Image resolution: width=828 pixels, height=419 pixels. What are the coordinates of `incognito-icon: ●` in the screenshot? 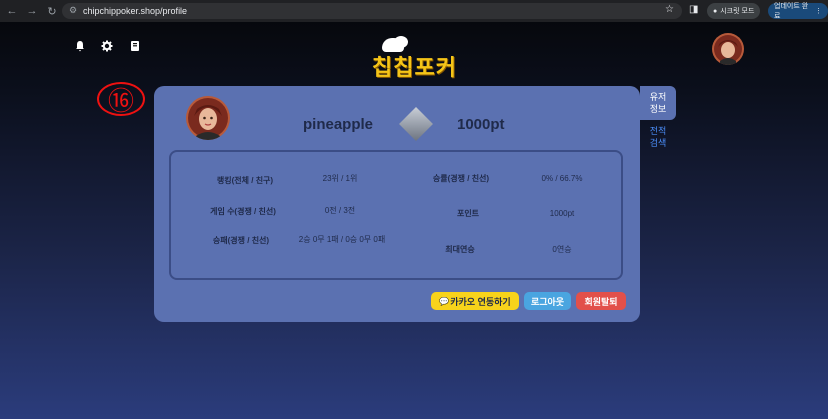 It's located at (715, 11).